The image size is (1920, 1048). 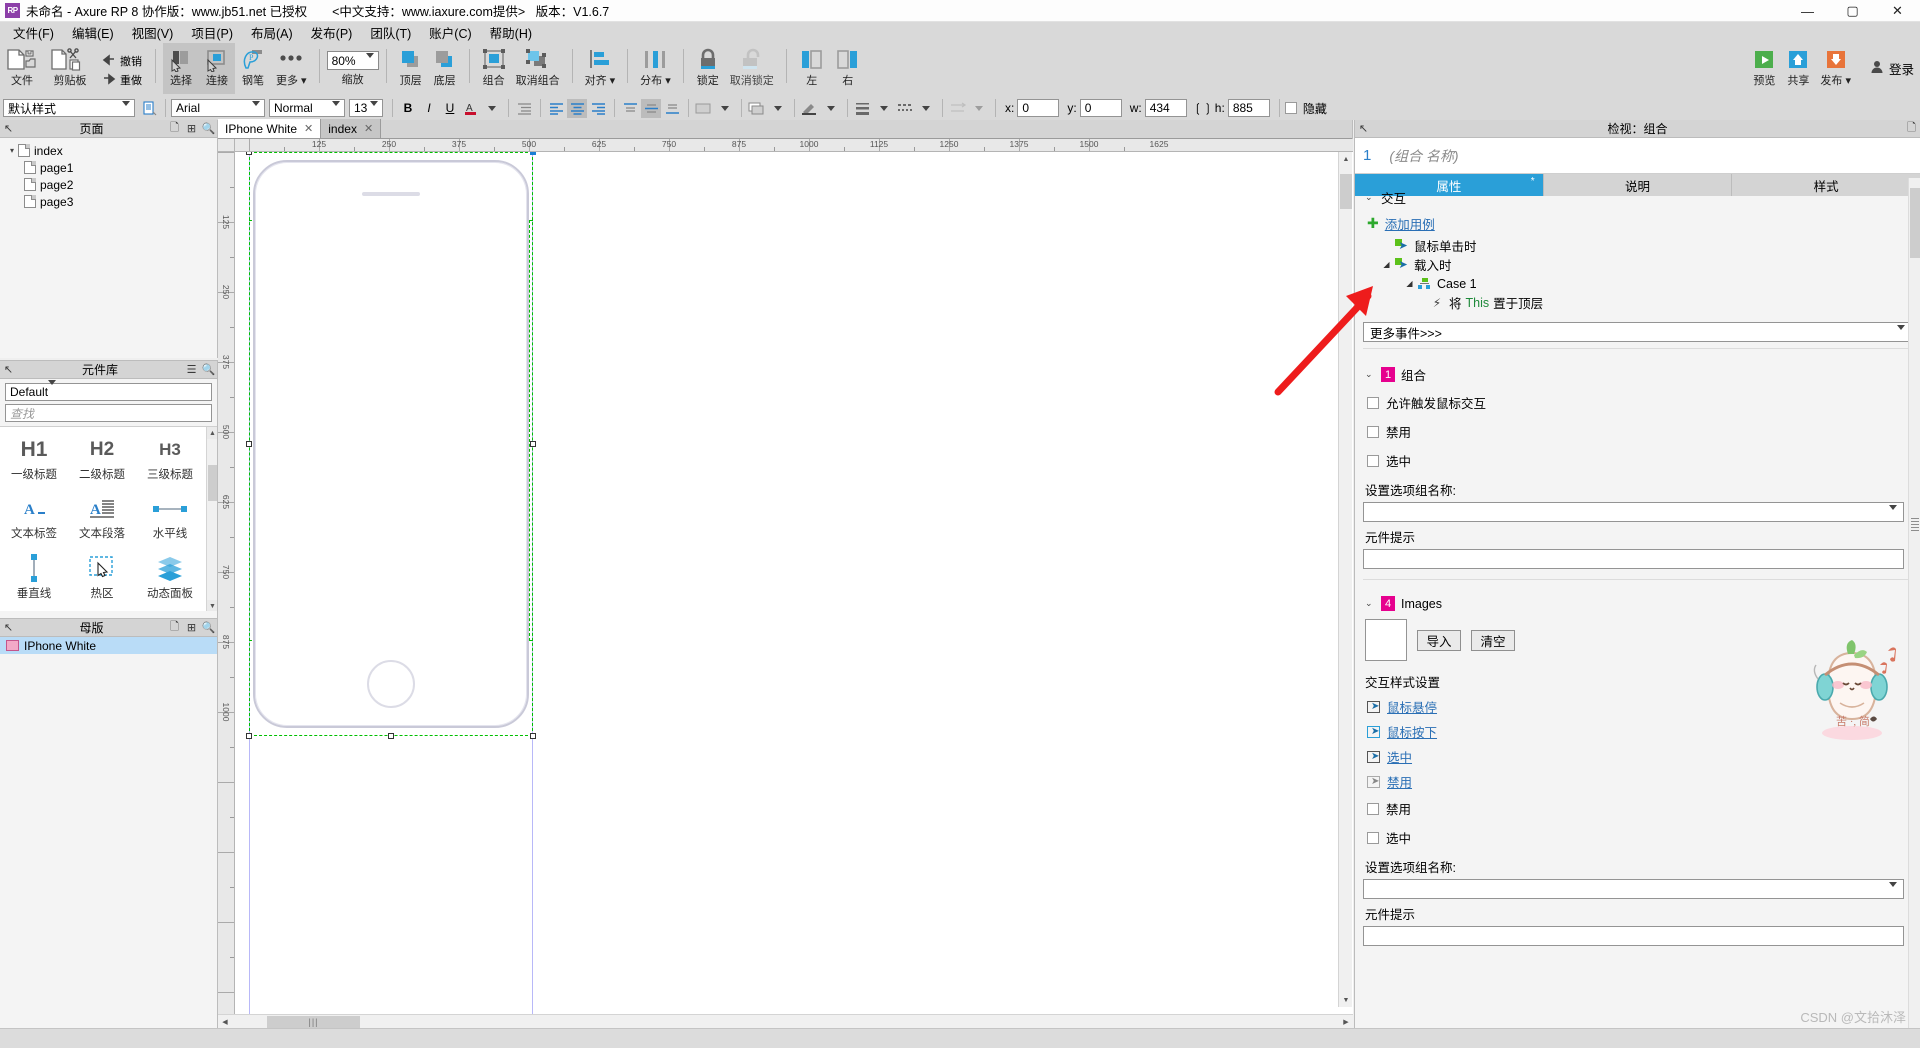 What do you see at coordinates (34, 520) in the screenshot?
I see `widget-text-label: A 文本标签` at bounding box center [34, 520].